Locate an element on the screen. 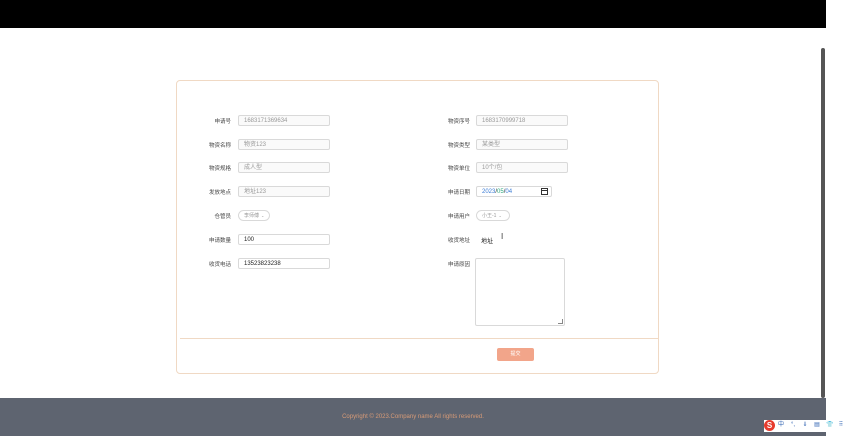  material-spec-label: 物资规格 is located at coordinates (219, 169).